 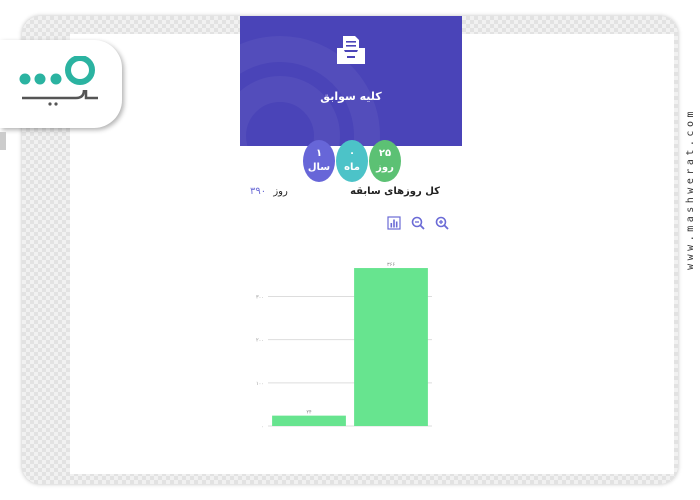 What do you see at coordinates (442, 223) in the screenshot?
I see `zoom-in-icon` at bounding box center [442, 223].